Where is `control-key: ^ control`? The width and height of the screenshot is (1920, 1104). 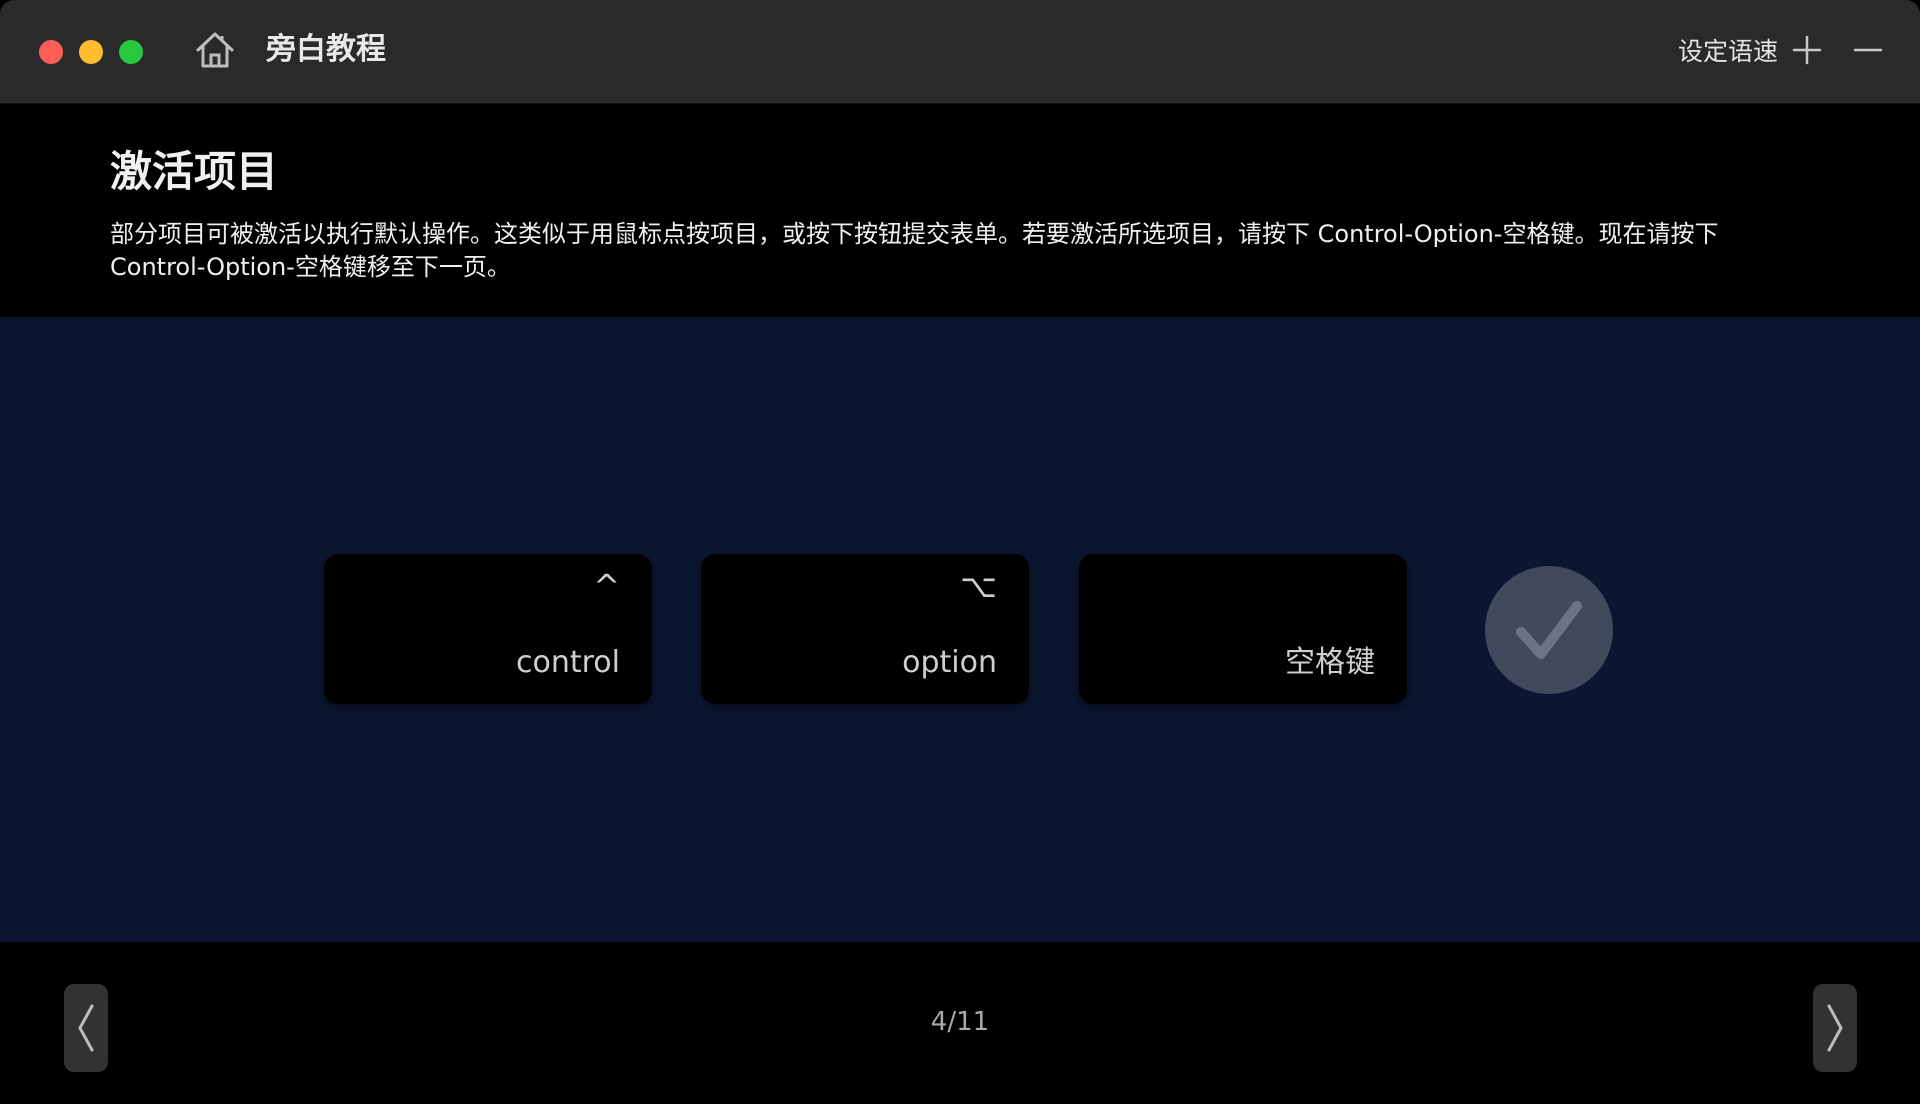
control-key: ^ control is located at coordinates (488, 629).